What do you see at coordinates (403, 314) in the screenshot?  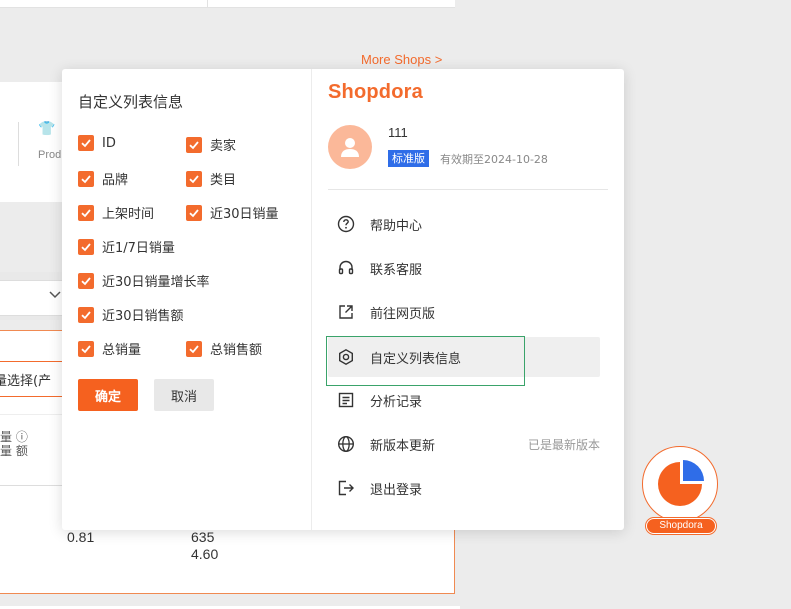 I see `menu-item-label: 前往网页版` at bounding box center [403, 314].